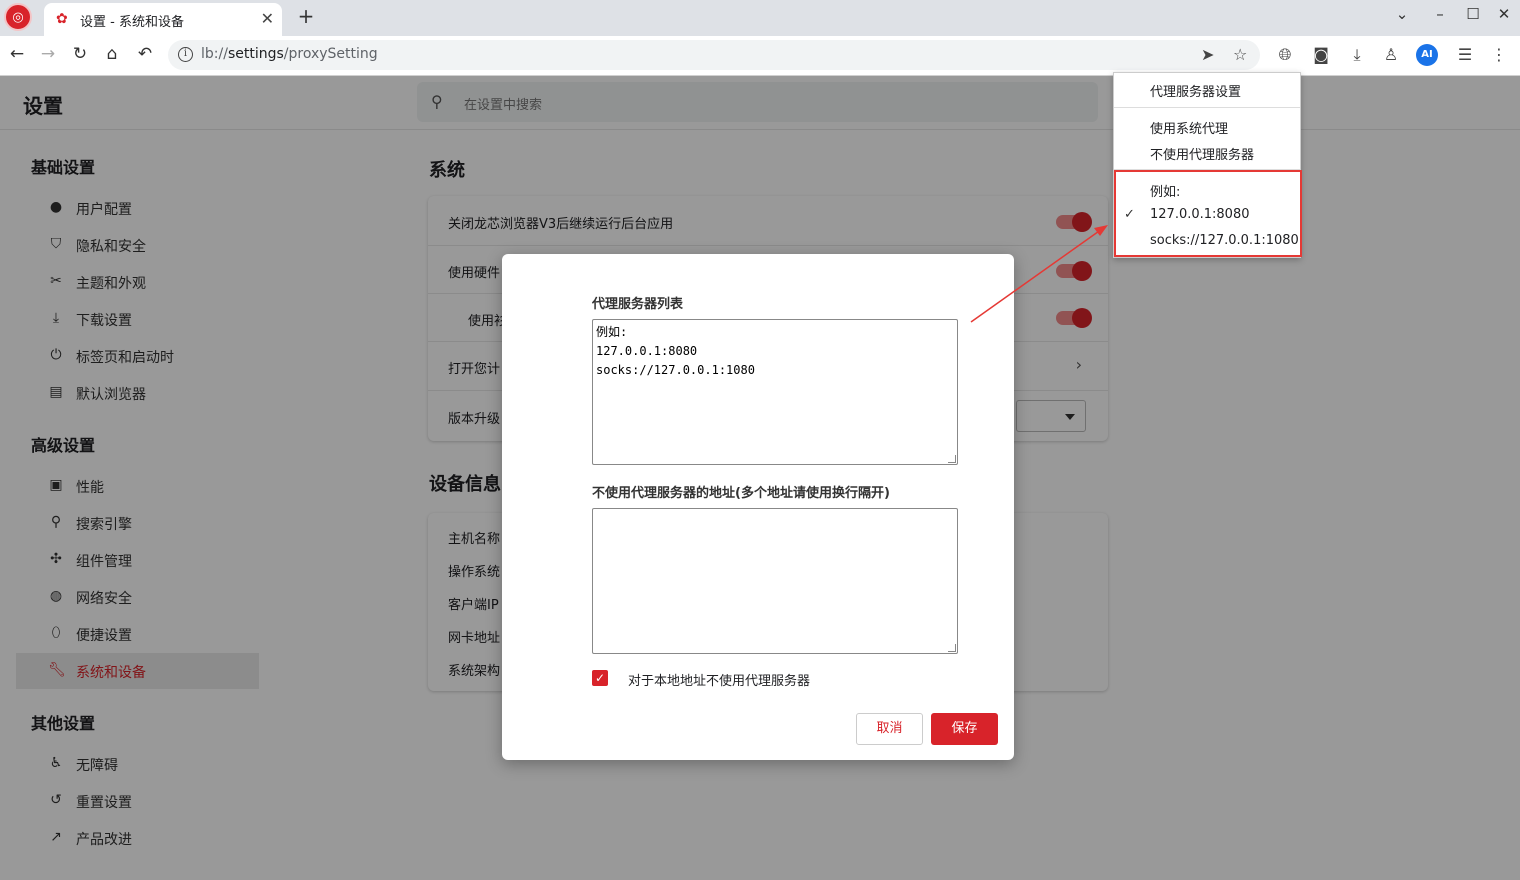  What do you see at coordinates (775, 581) in the screenshot?
I see `bypass-list-textarea` at bounding box center [775, 581].